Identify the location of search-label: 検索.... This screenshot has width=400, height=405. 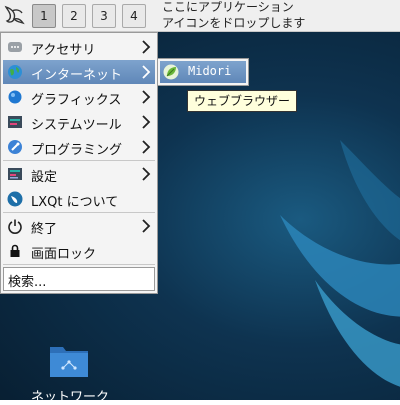
(27, 282).